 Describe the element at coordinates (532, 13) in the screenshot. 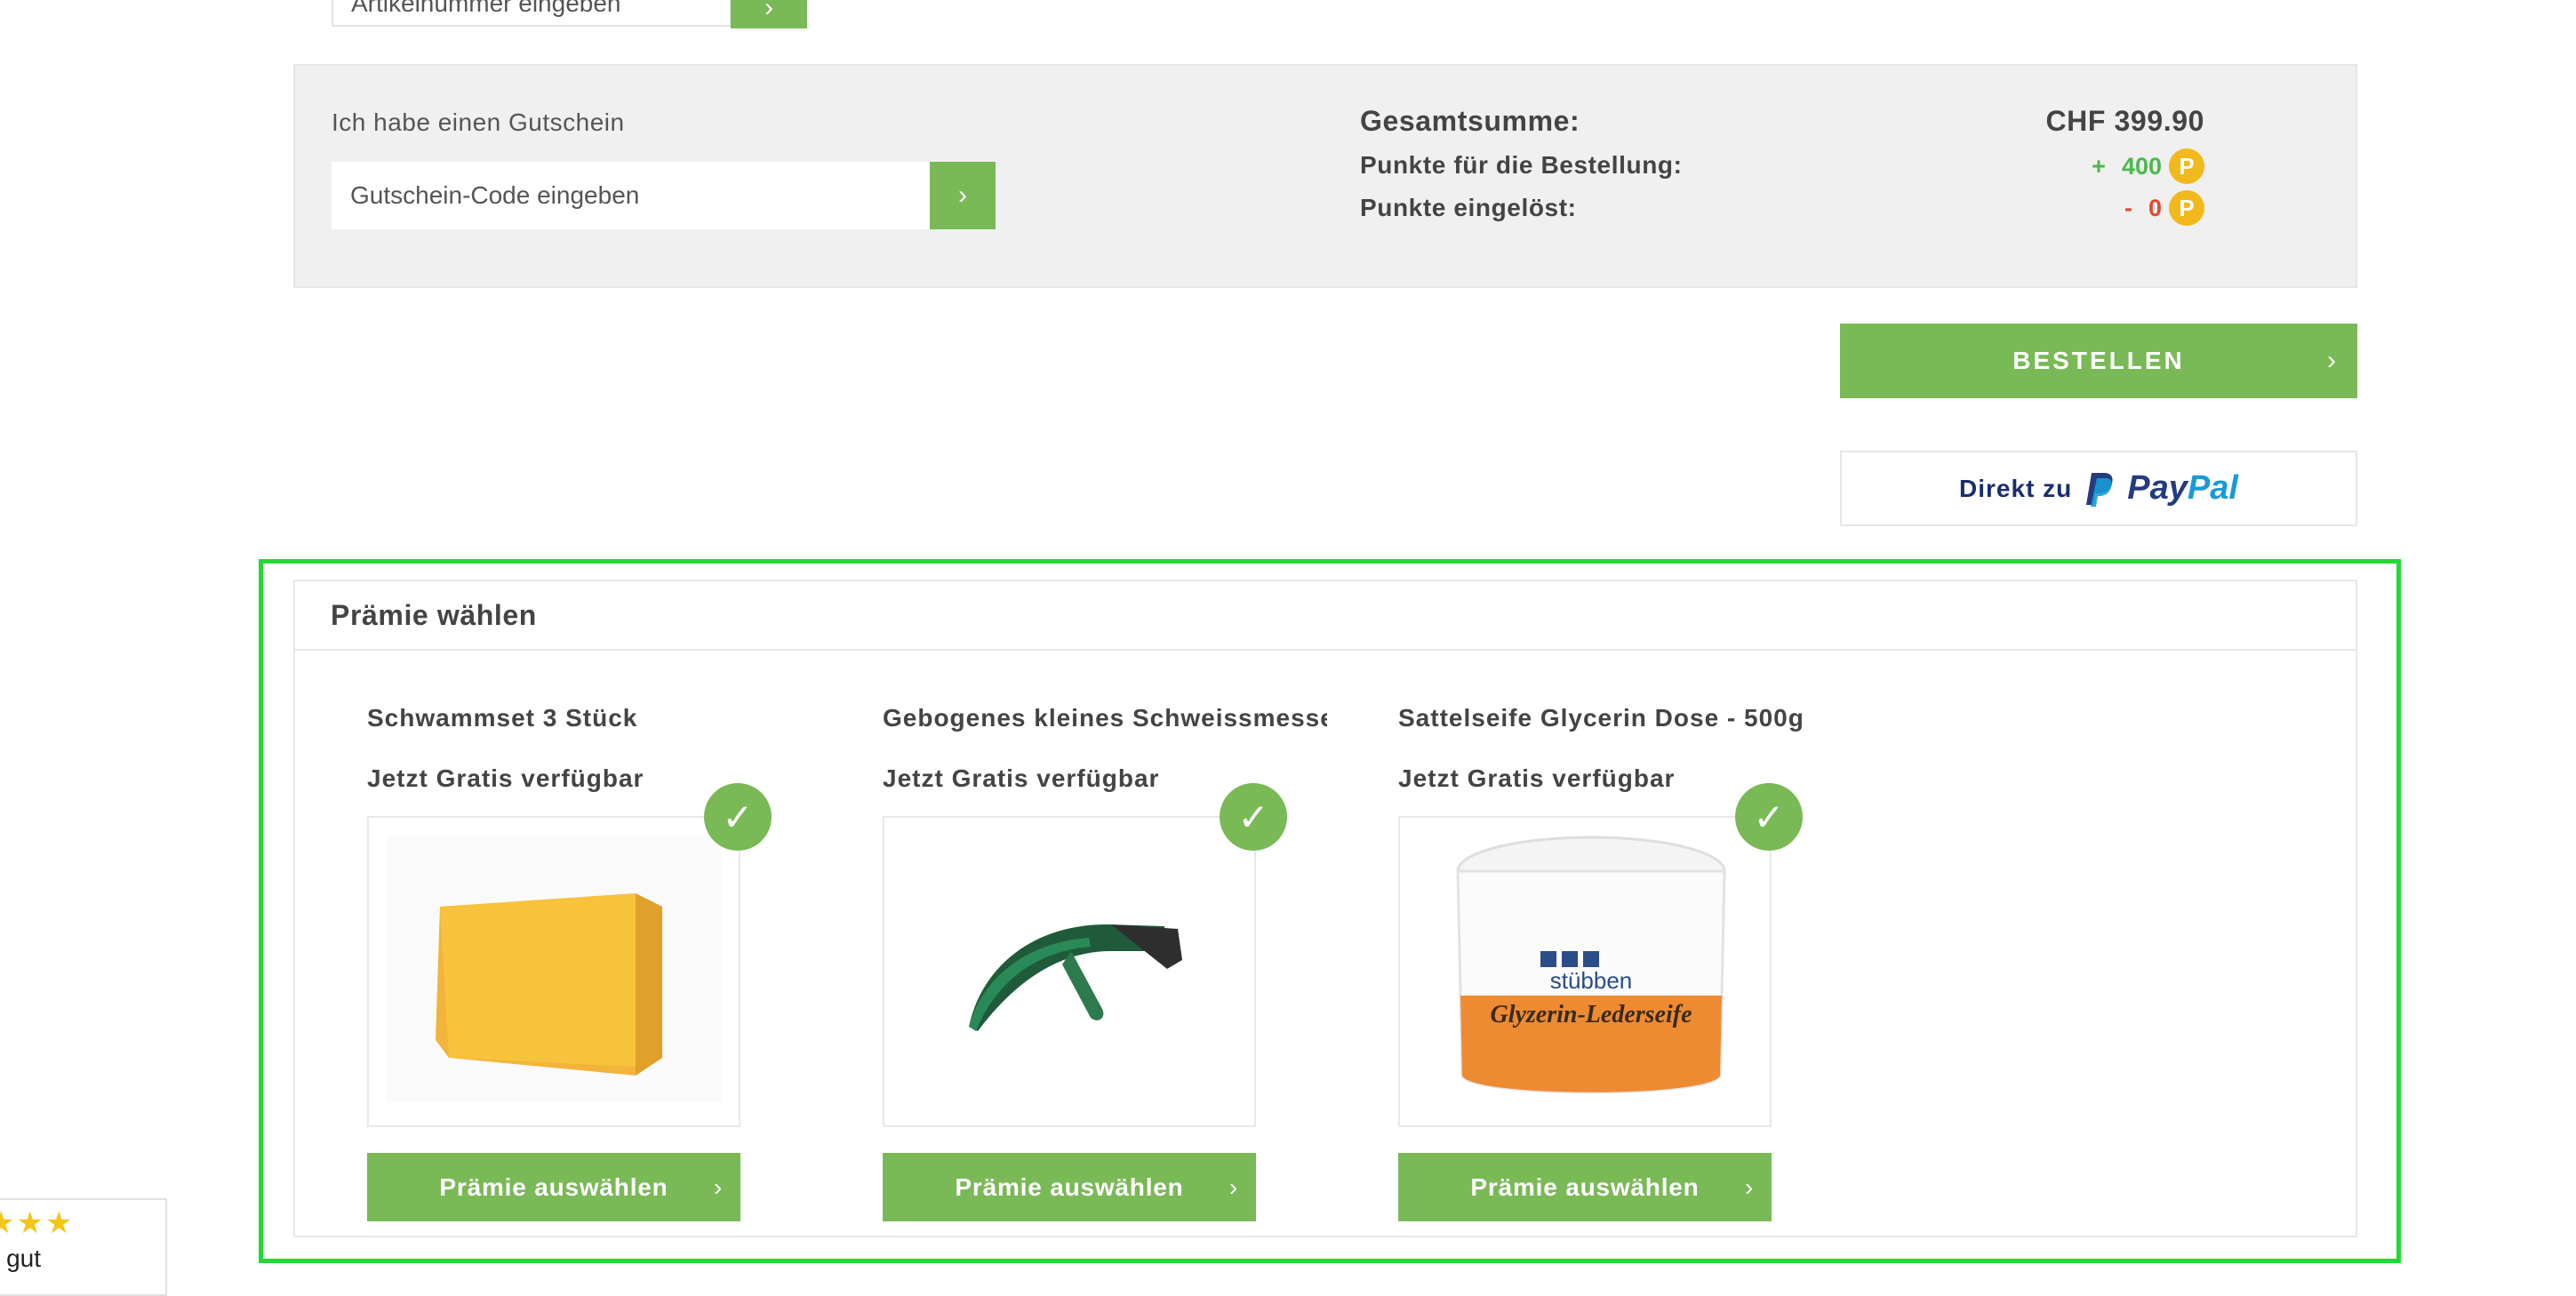

I see `article-number-input: Artikelnummer eingeben` at that location.